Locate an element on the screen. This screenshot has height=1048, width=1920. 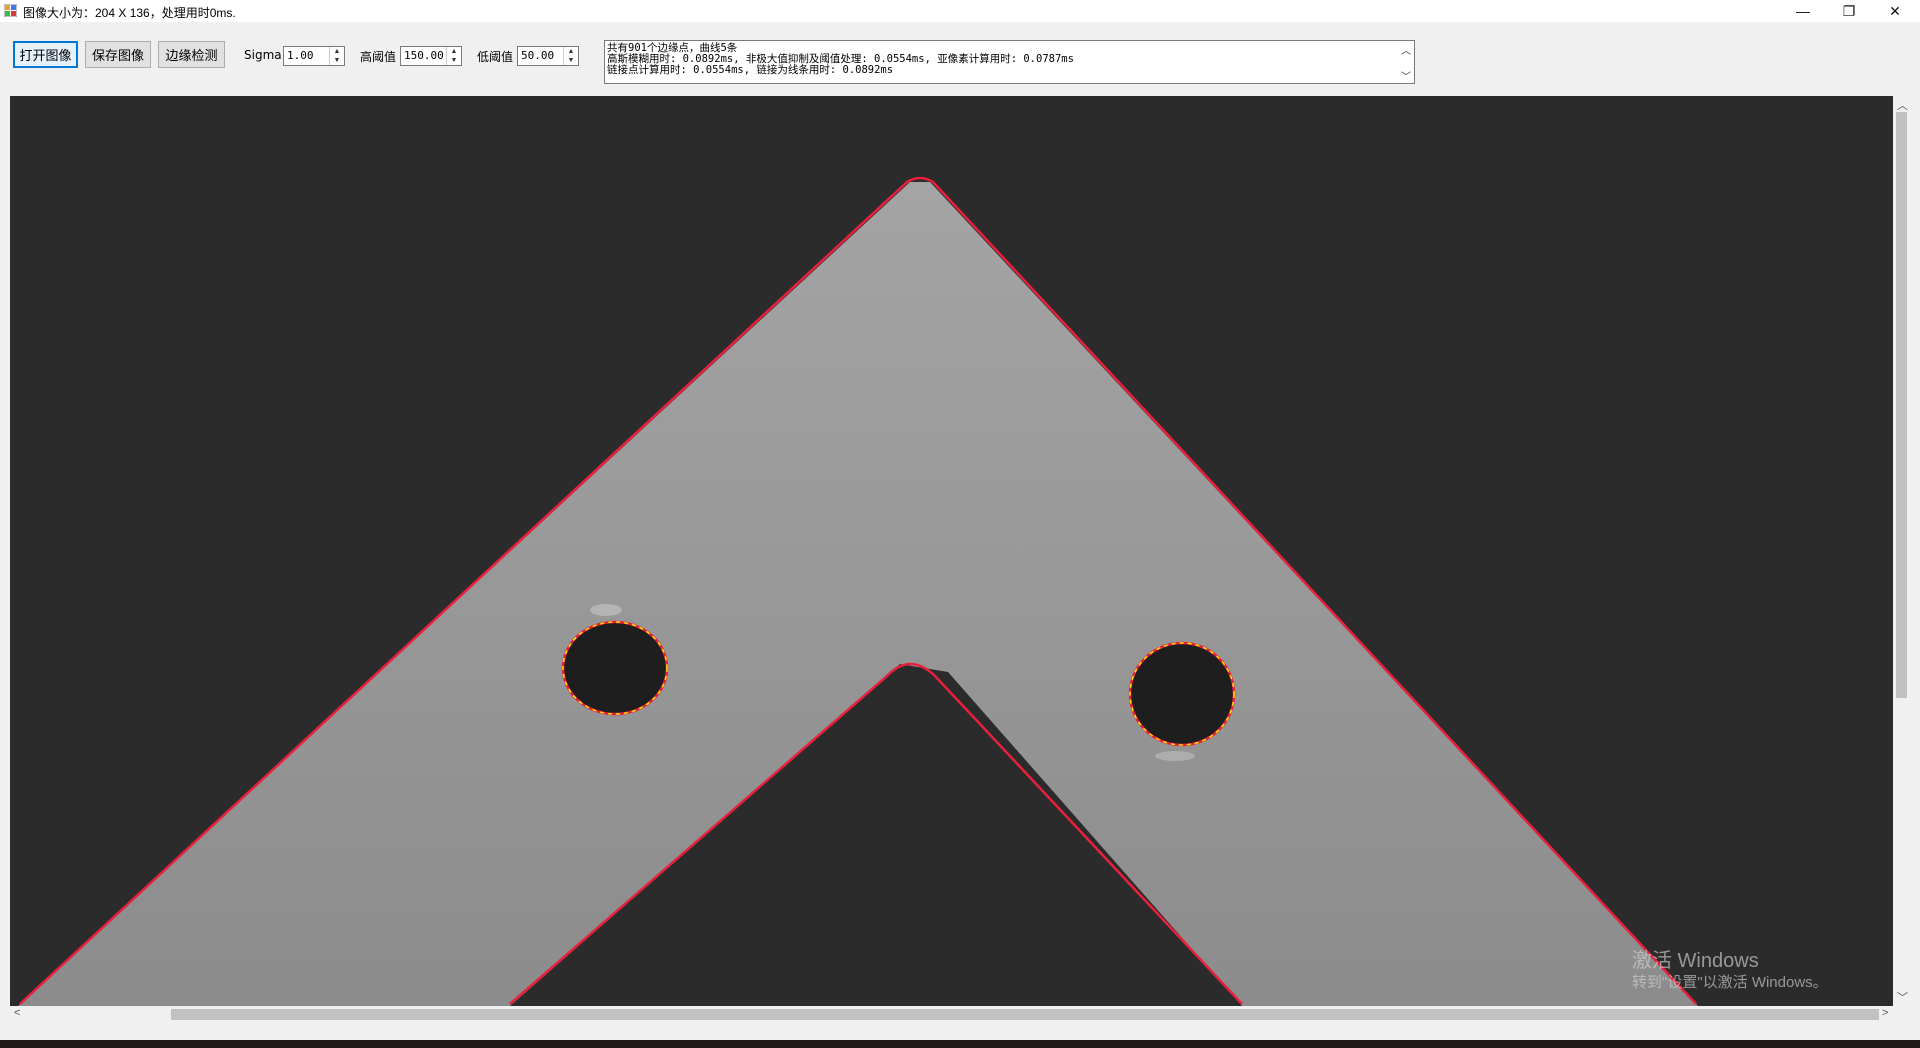
vertical-scrollbar: ︿ ﹀ is located at coordinates (1901, 551).